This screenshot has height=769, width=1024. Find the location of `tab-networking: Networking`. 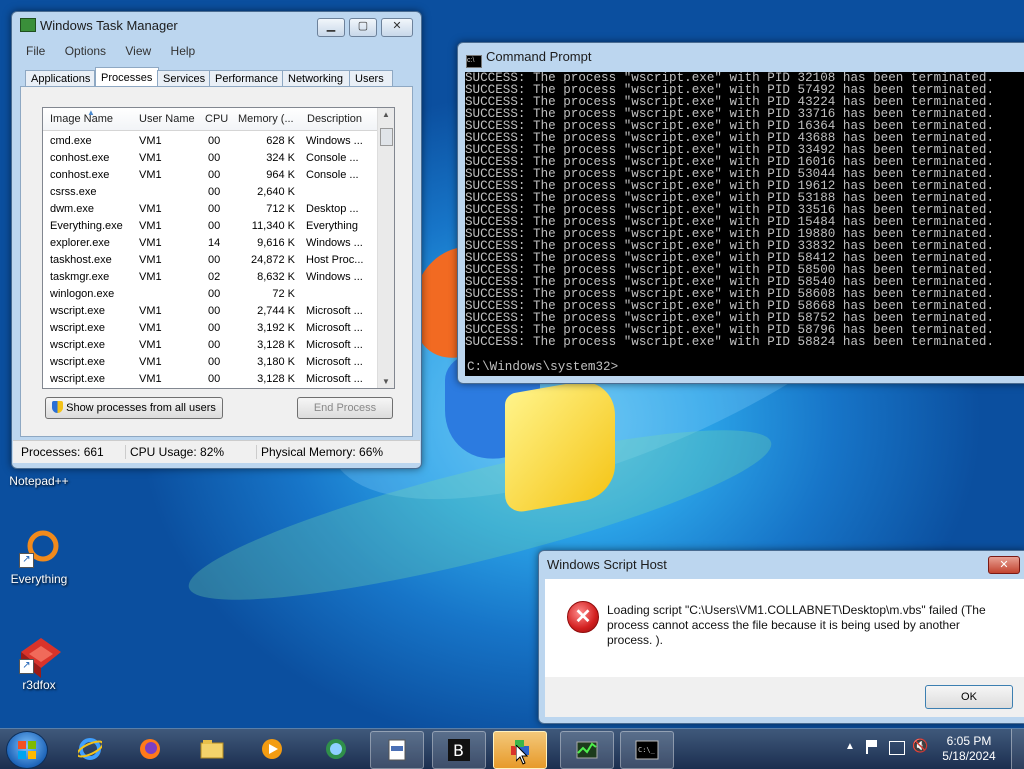

tab-networking: Networking is located at coordinates (316, 78).